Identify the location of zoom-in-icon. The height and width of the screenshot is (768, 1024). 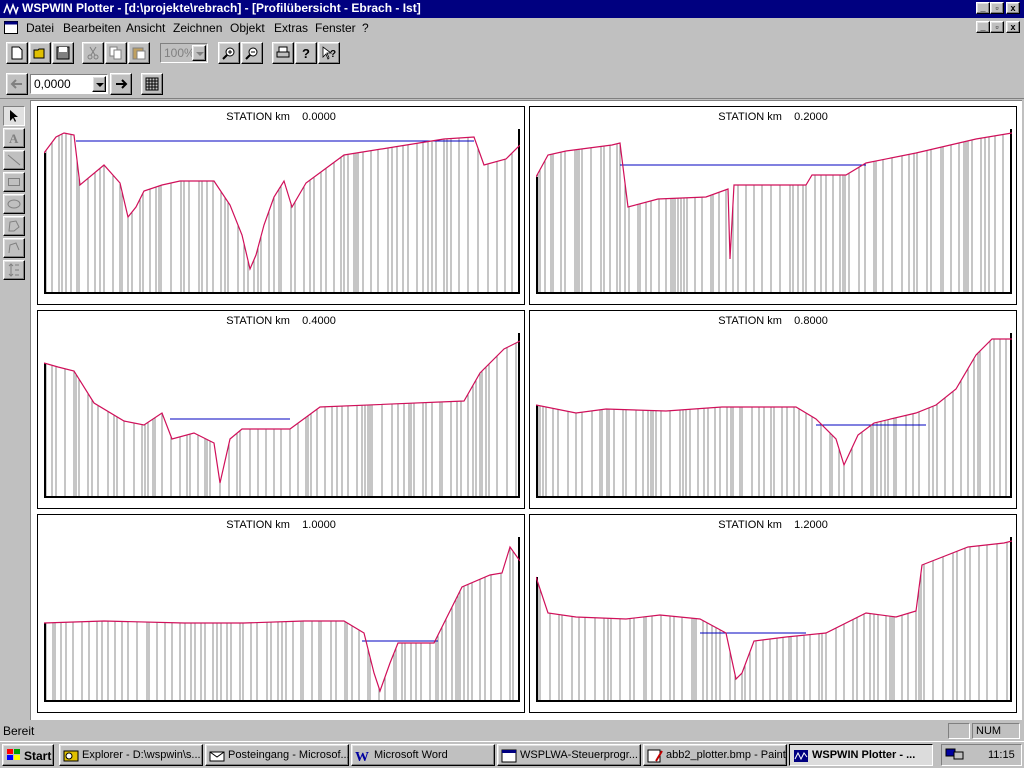
(228, 53).